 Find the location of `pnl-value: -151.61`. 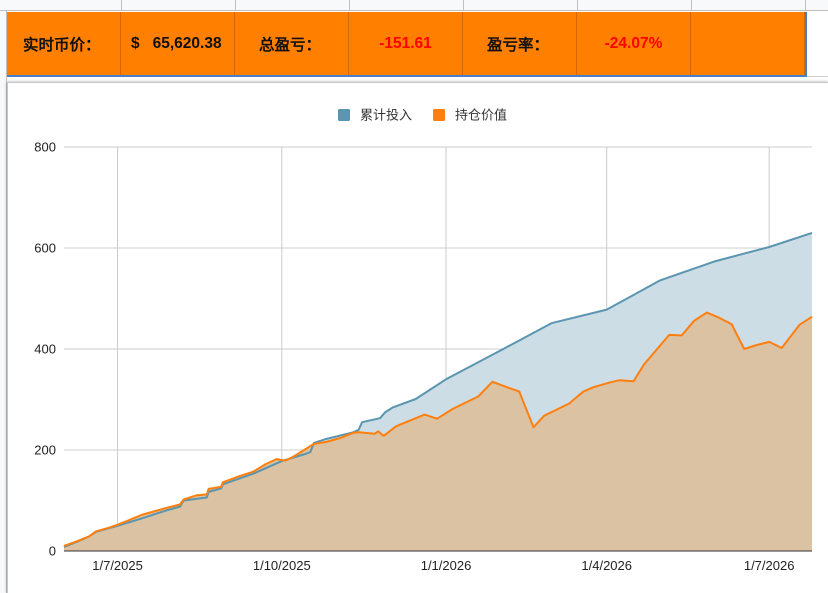

pnl-value: -151.61 is located at coordinates (405, 43).